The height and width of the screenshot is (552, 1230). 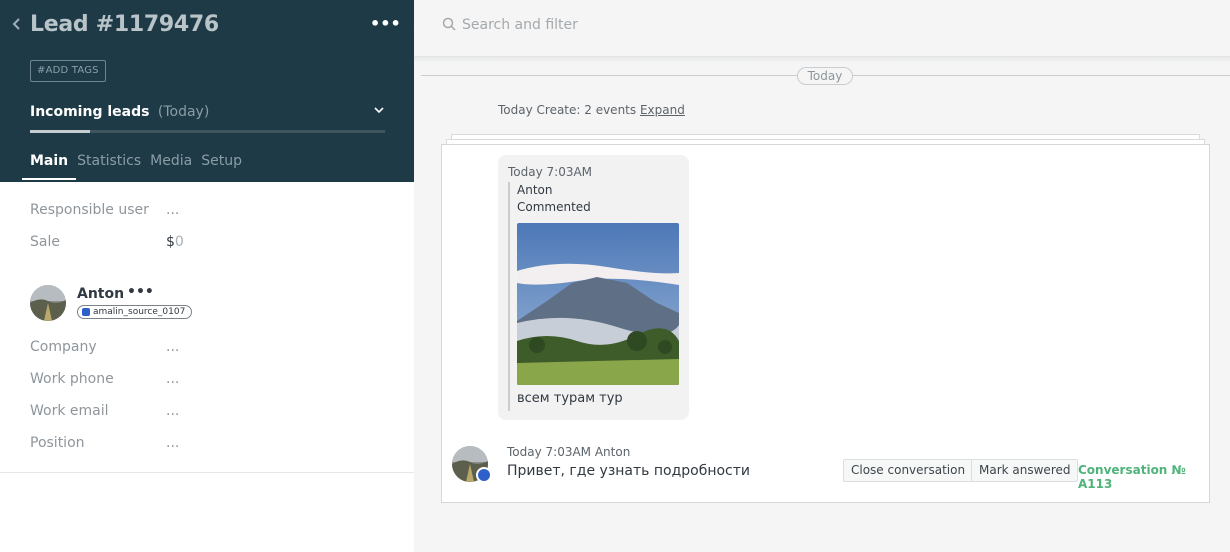 What do you see at coordinates (567, 110) in the screenshot?
I see `events-summary-text: Today Create: 2 events` at bounding box center [567, 110].